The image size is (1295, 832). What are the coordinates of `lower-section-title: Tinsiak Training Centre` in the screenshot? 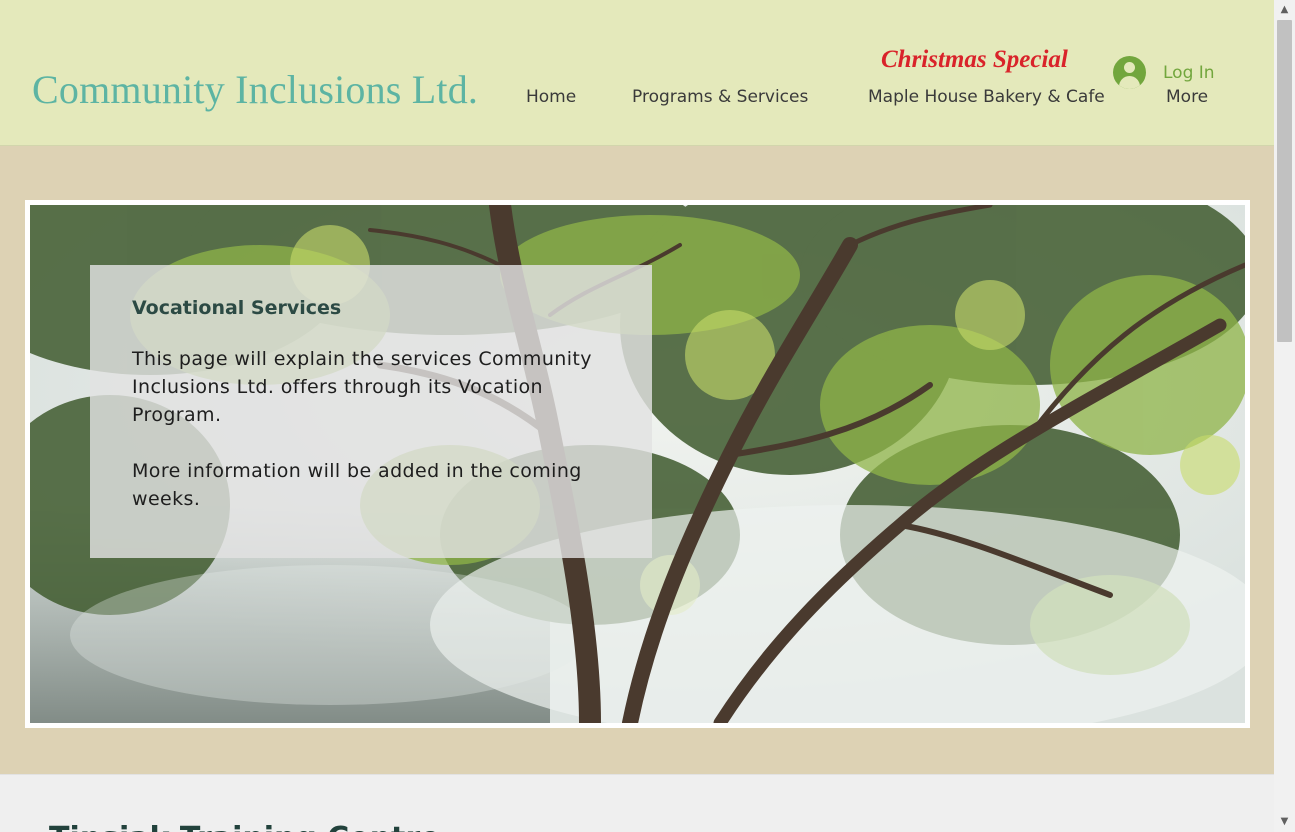 It's located at (245, 826).